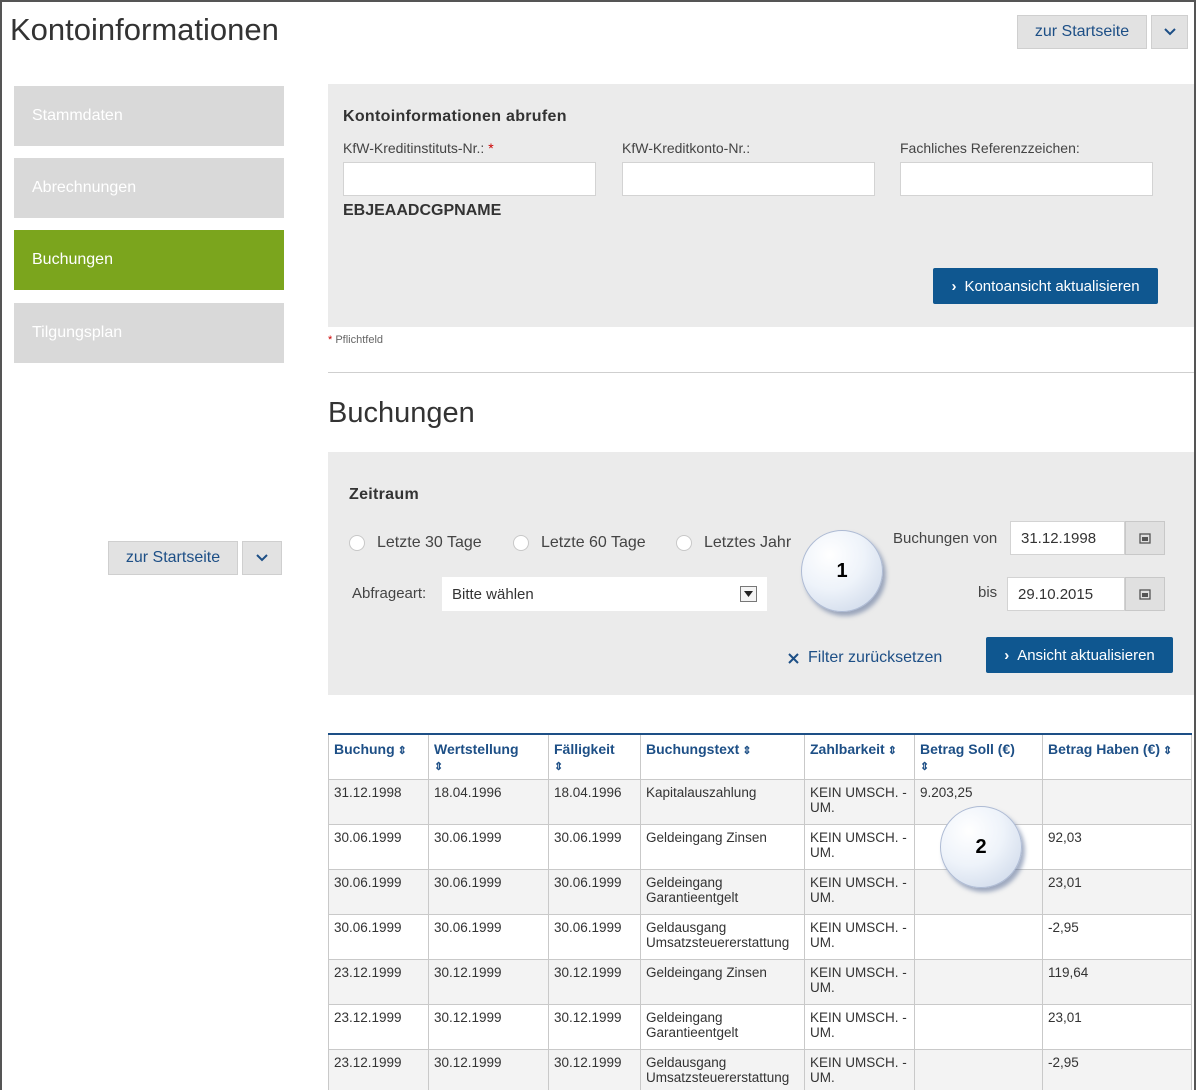  Describe the element at coordinates (144, 29) in the screenshot. I see `page-title: Kontoinformationen` at that location.